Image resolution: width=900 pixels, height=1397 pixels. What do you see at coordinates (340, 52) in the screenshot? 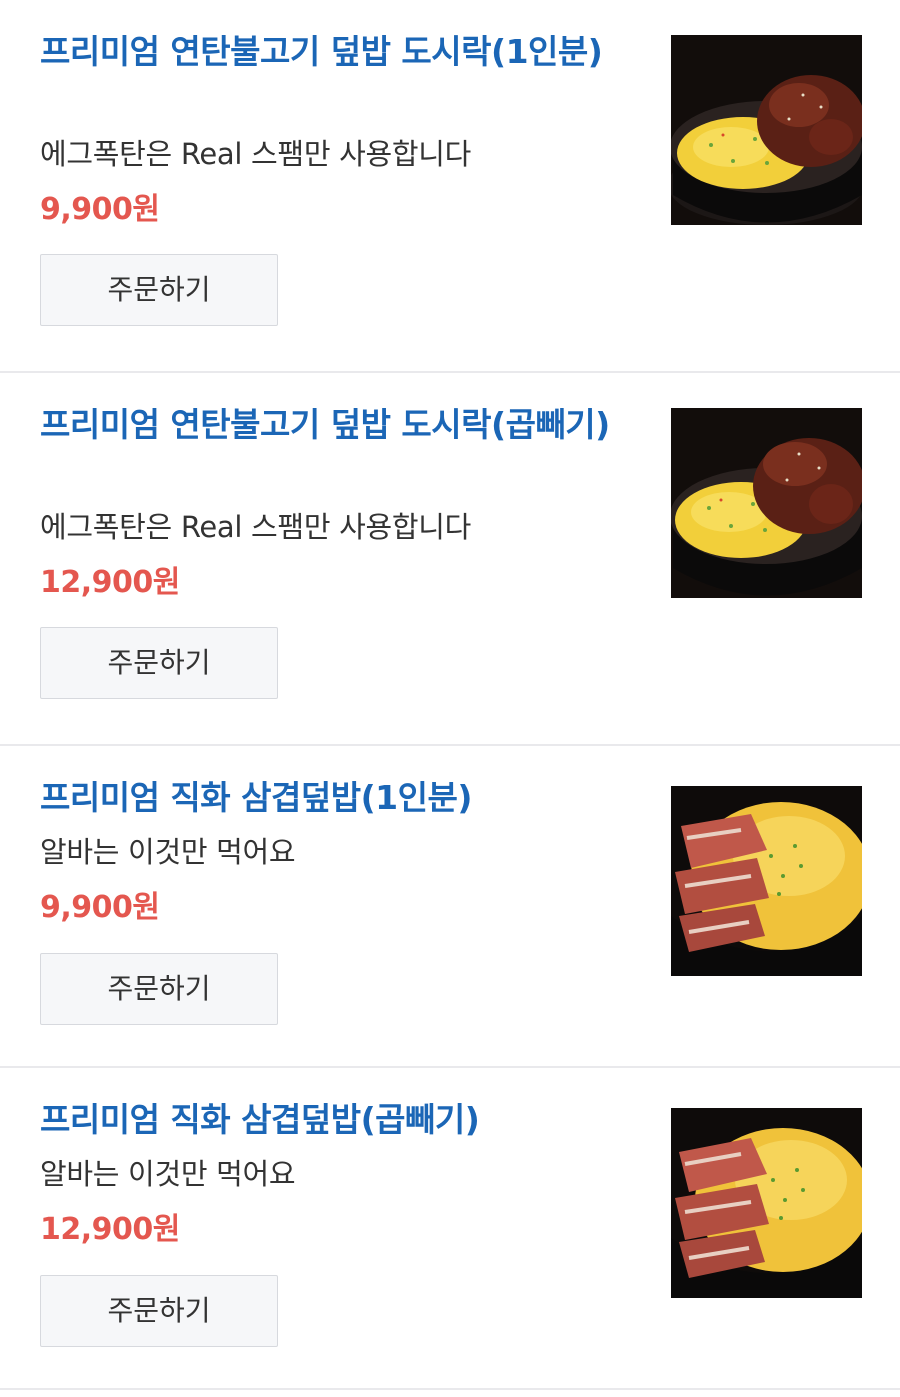
I see `menu-item-title: 프리미엄 연탄불고기 덮밥 도시락(1인분)` at bounding box center [340, 52].